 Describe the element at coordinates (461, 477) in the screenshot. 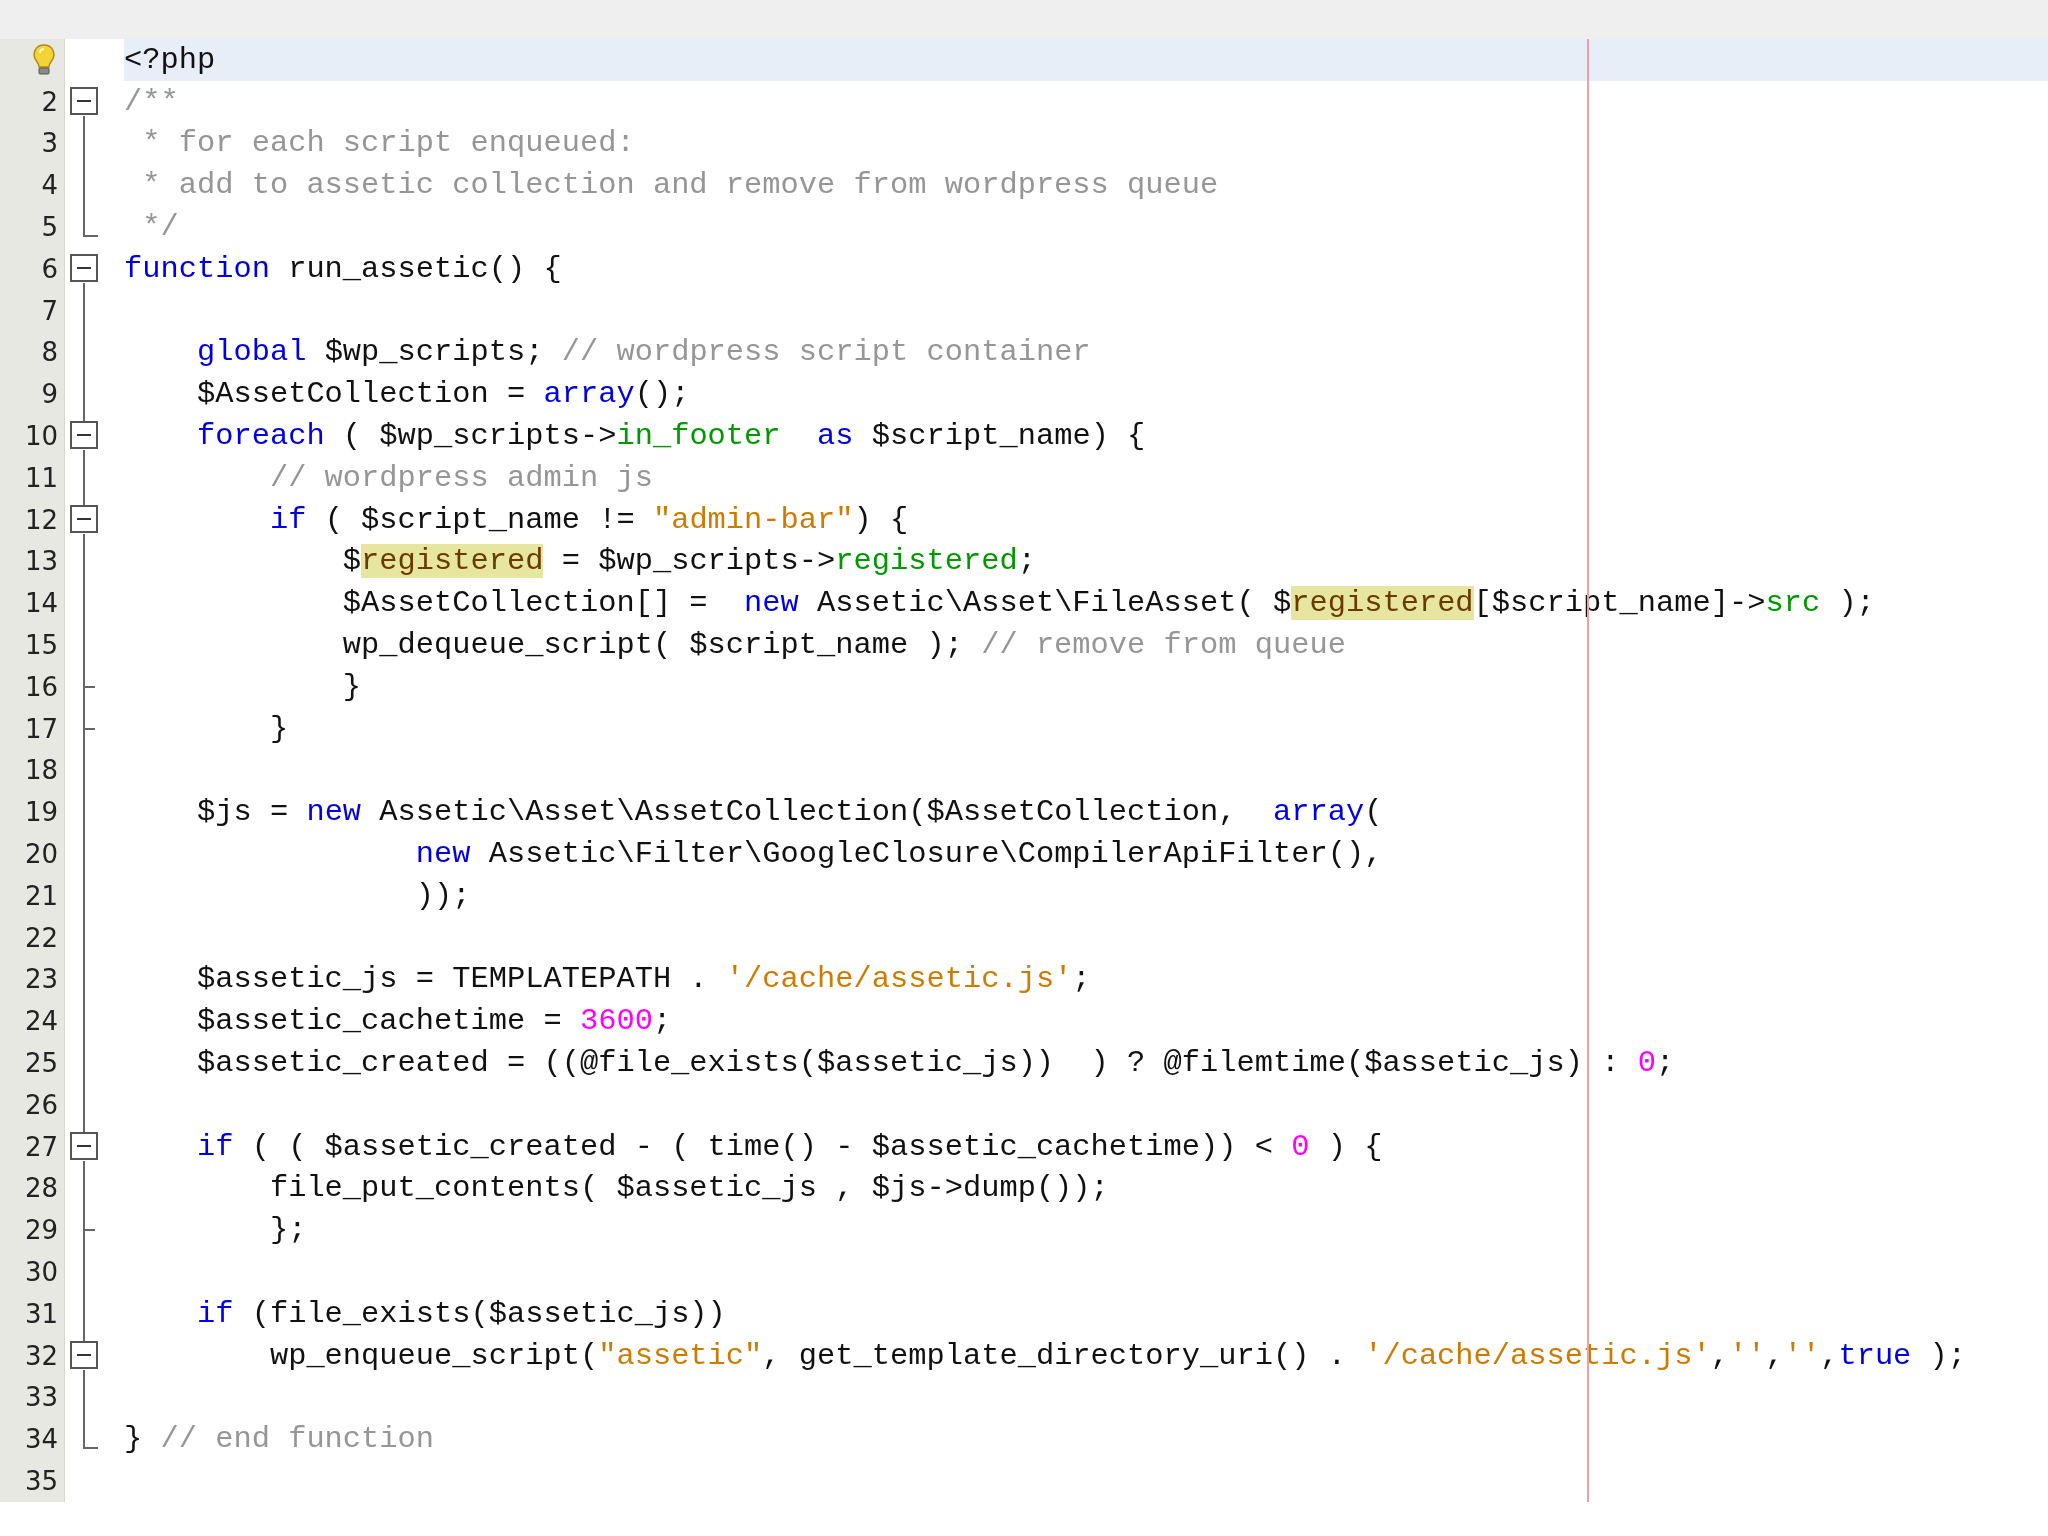

I see `code-line: // wordpress admin js` at that location.